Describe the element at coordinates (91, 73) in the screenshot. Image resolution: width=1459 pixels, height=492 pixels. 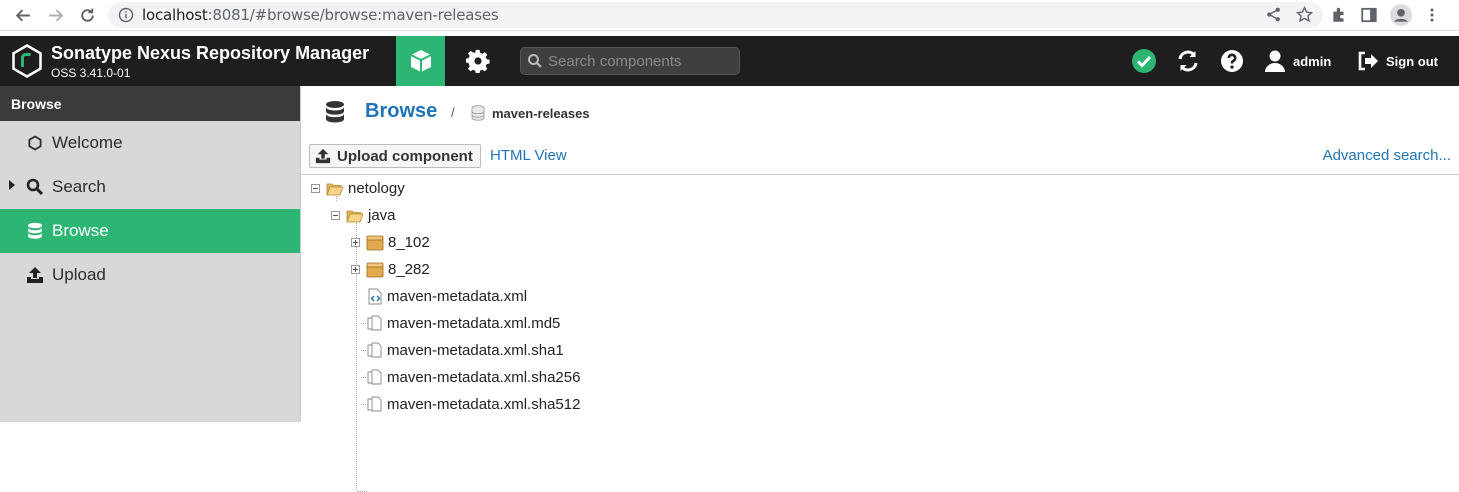
I see `app-version: OSS 3.41.0-01` at that location.